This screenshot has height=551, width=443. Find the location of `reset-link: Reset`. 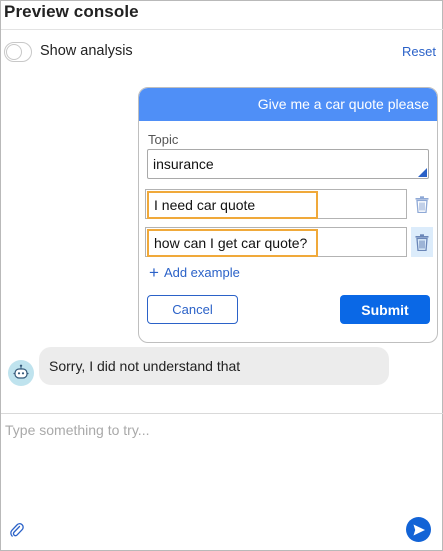

reset-link: Reset is located at coordinates (419, 51).